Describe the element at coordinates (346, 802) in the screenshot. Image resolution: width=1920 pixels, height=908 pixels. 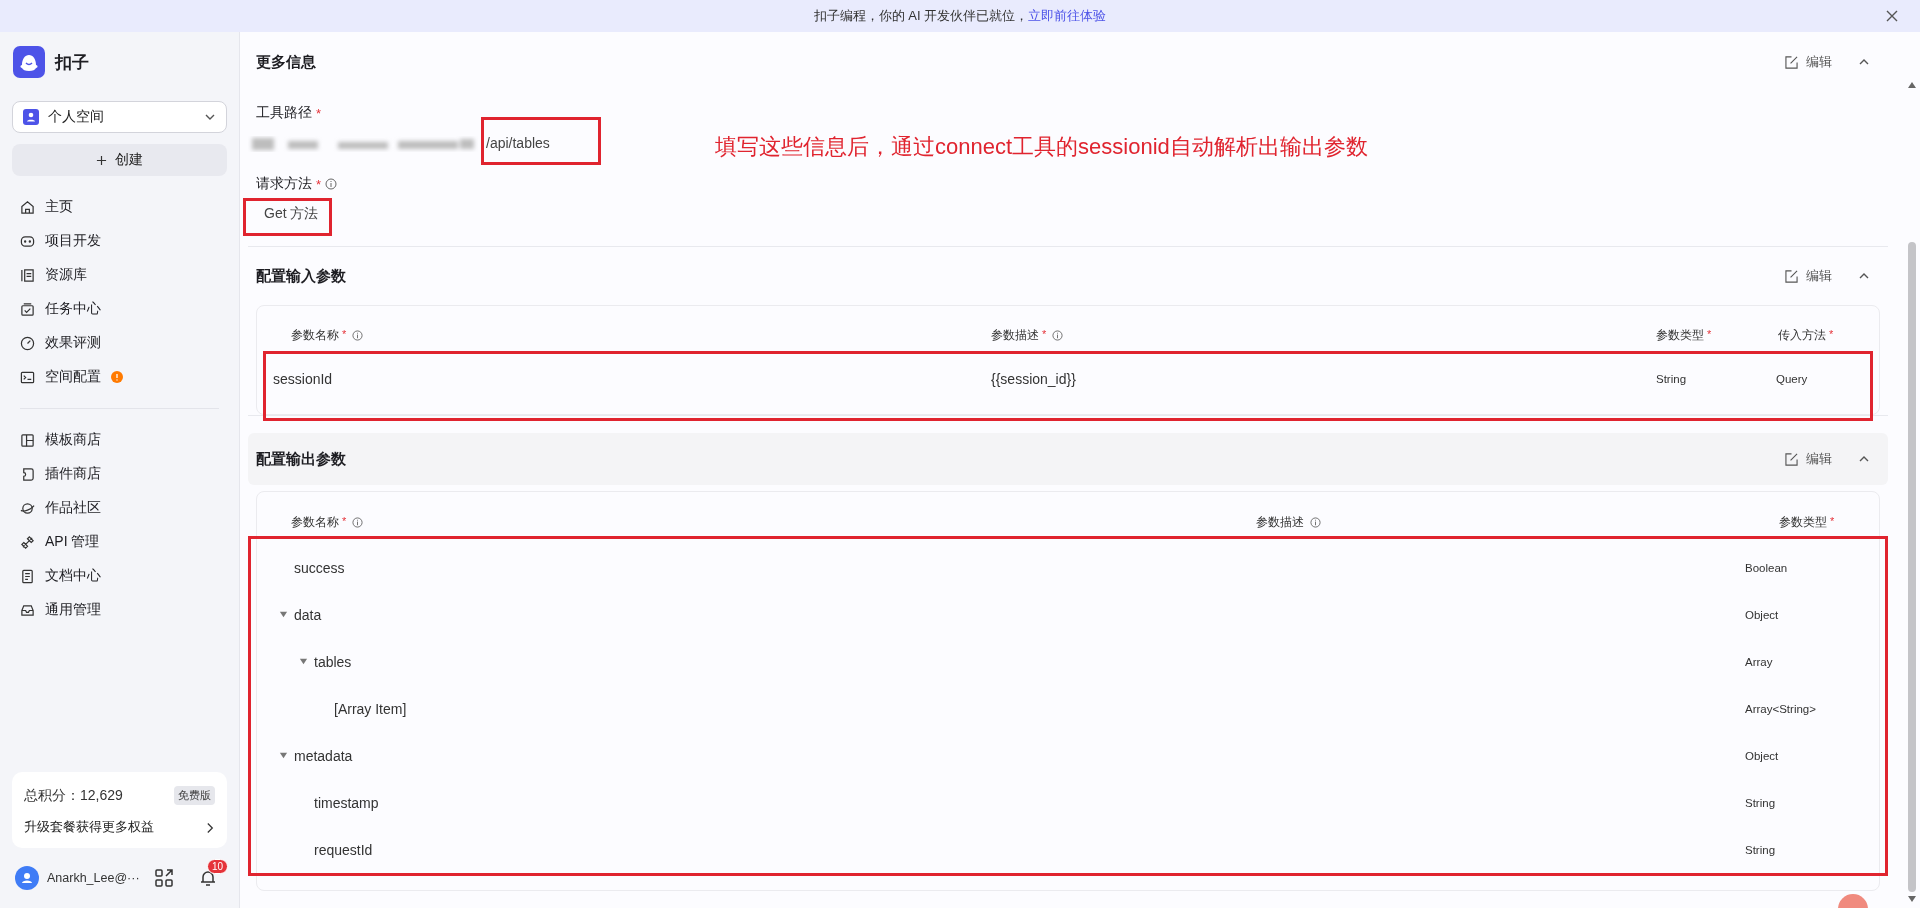
I see `table-cell: timestamp` at that location.